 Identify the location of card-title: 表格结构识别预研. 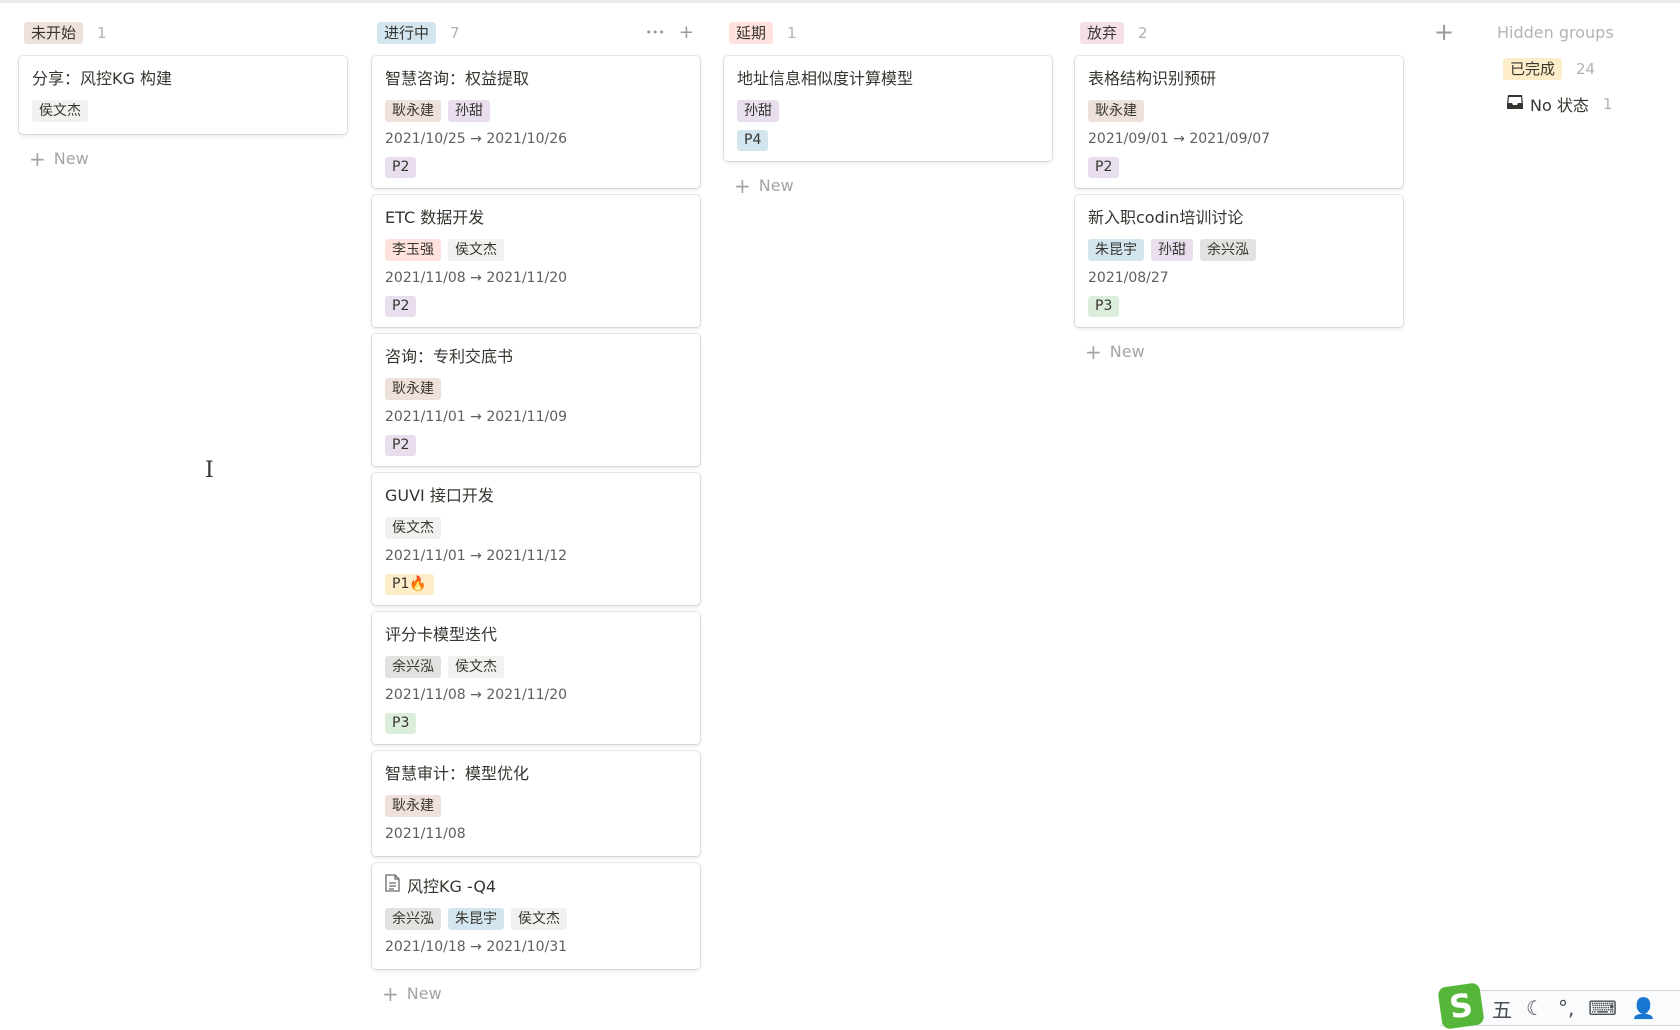
(1239, 79).